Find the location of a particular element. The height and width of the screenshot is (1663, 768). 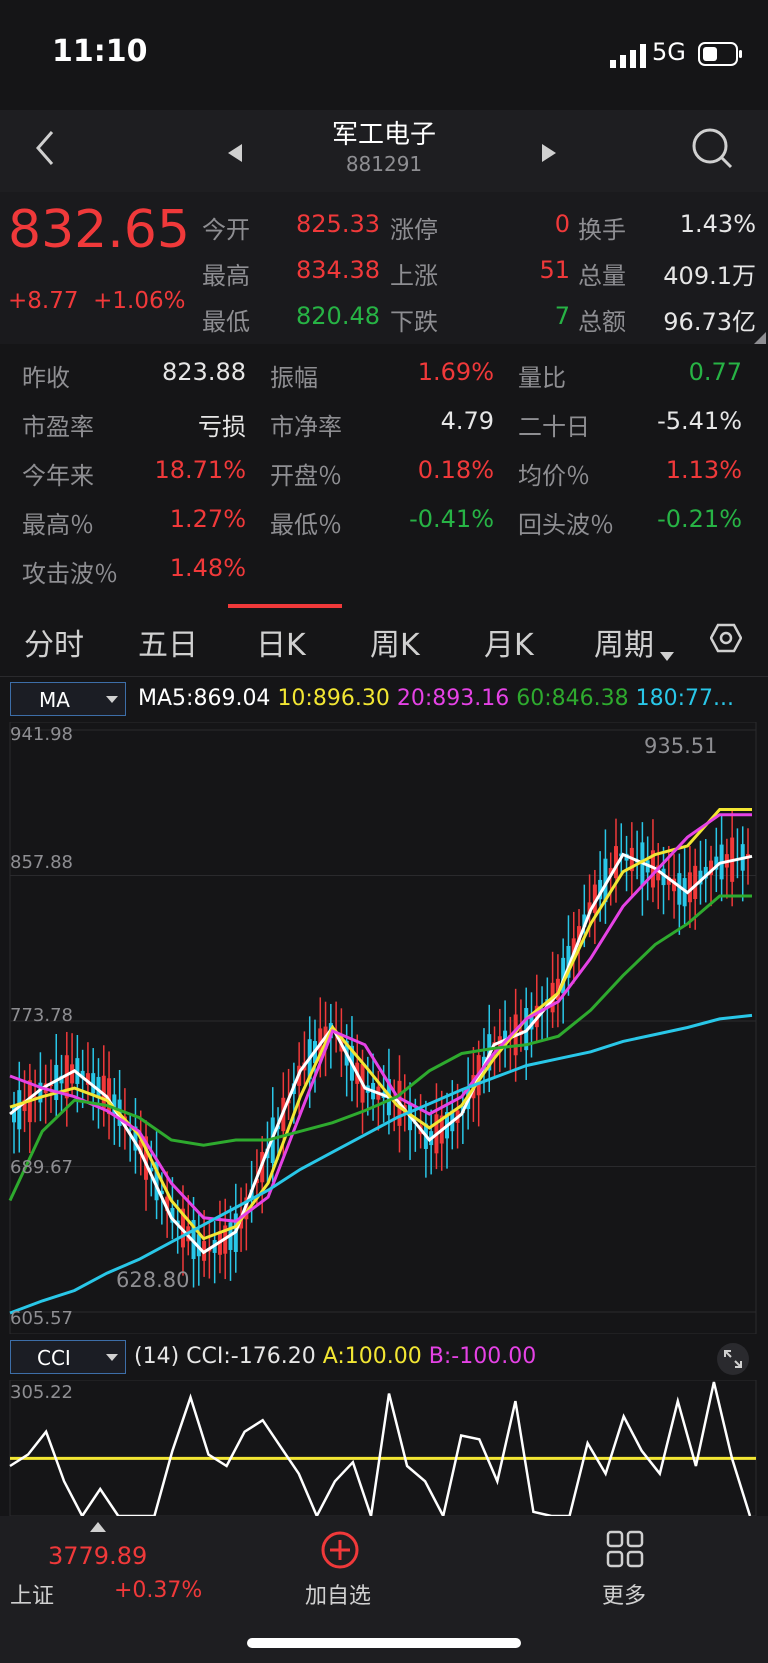

quote-value: 409.1万 is located at coordinates (709, 276).